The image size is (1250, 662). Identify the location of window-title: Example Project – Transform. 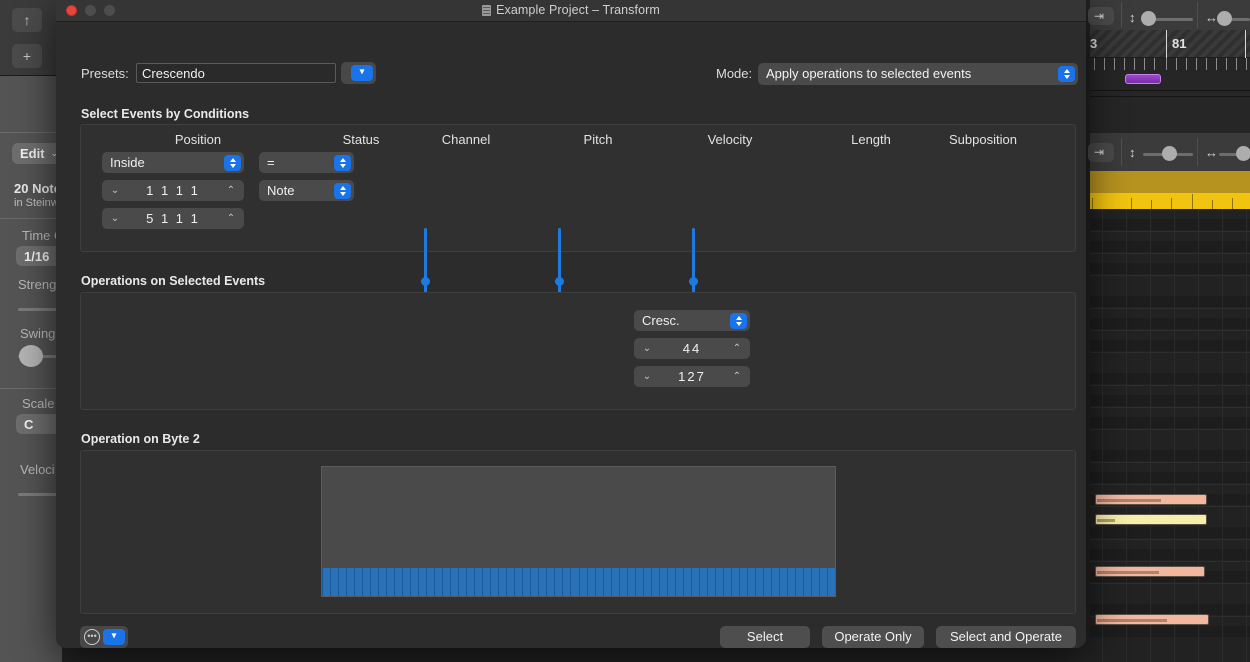
(571, 10).